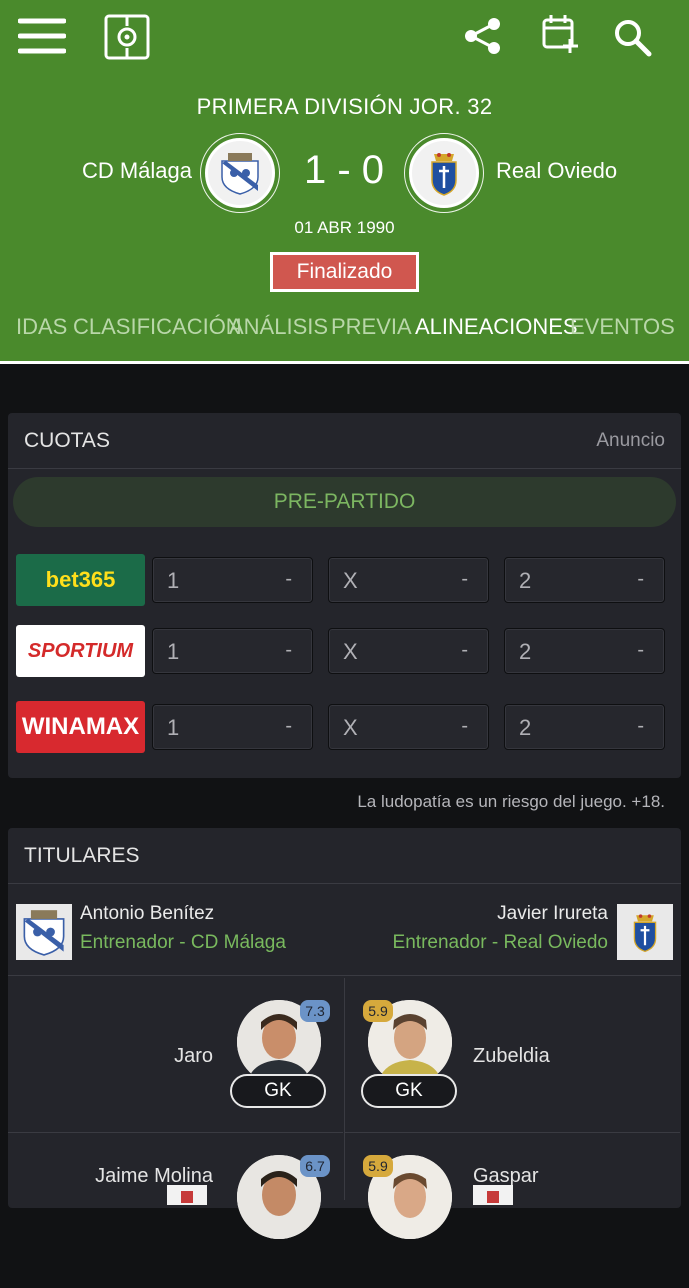 Image resolution: width=689 pixels, height=1288 pixels. Describe the element at coordinates (552, 914) in the screenshot. I see `away-coach-name: Javier Irureta` at that location.